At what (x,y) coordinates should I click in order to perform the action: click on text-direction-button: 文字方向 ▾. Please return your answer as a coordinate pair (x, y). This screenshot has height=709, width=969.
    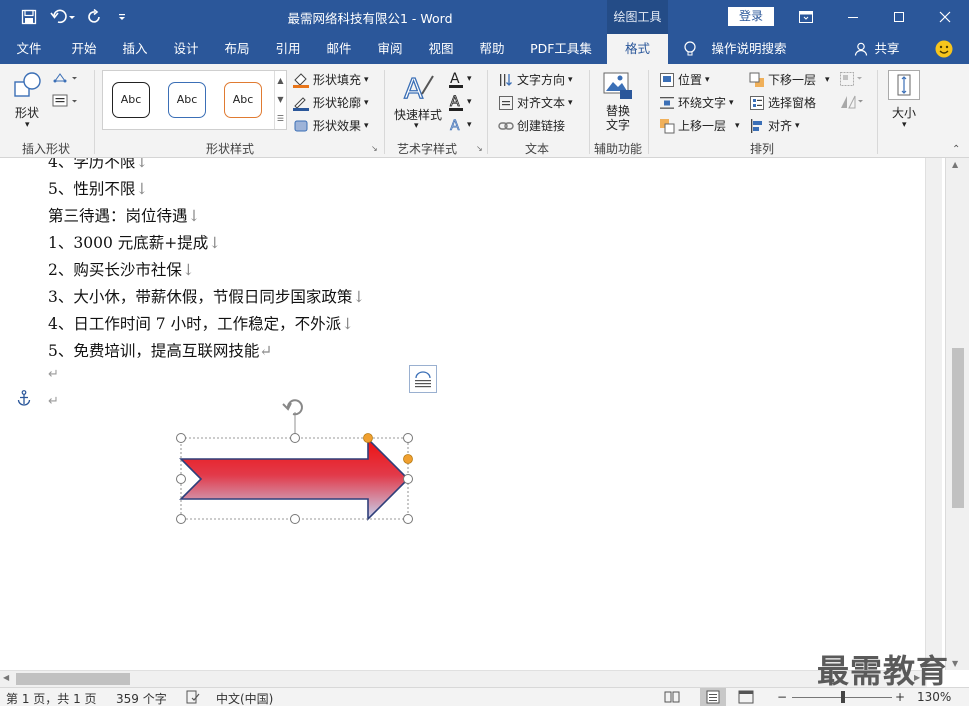
    Looking at the image, I should click on (535, 79).